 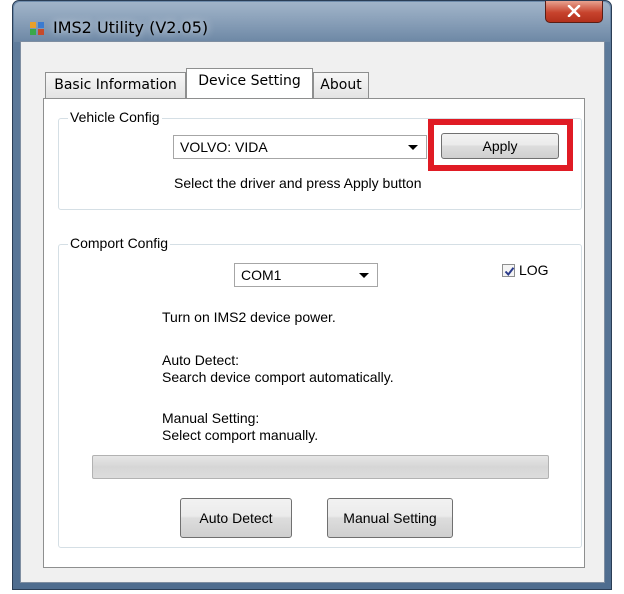 I want to click on tab-device-setting: Device Setting, so click(x=249, y=83).